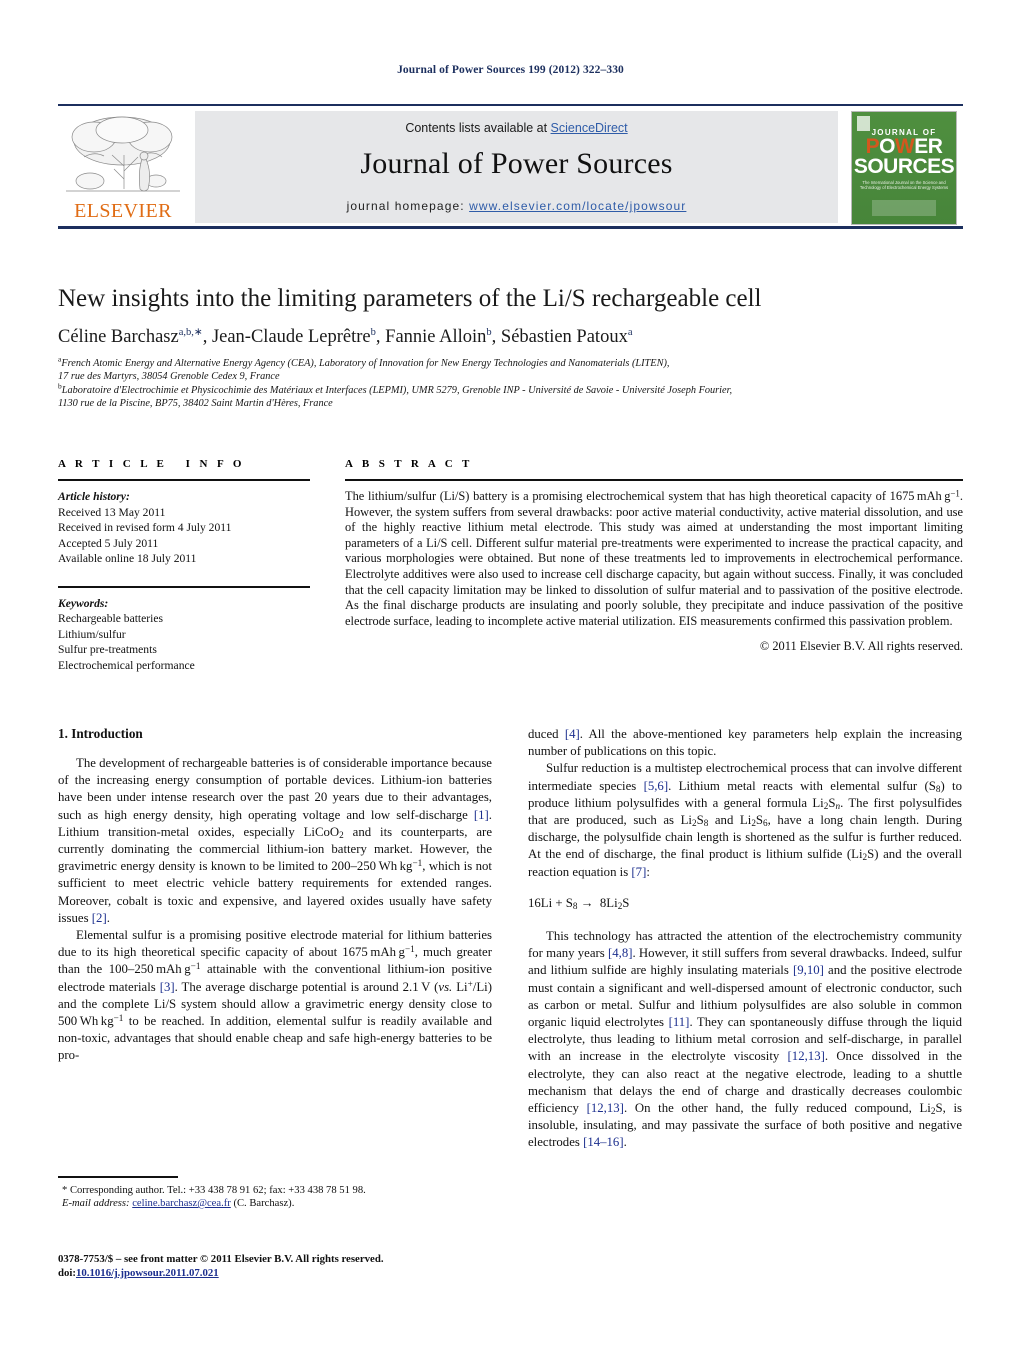  I want to click on citation-ref: [4,8], so click(620, 953).